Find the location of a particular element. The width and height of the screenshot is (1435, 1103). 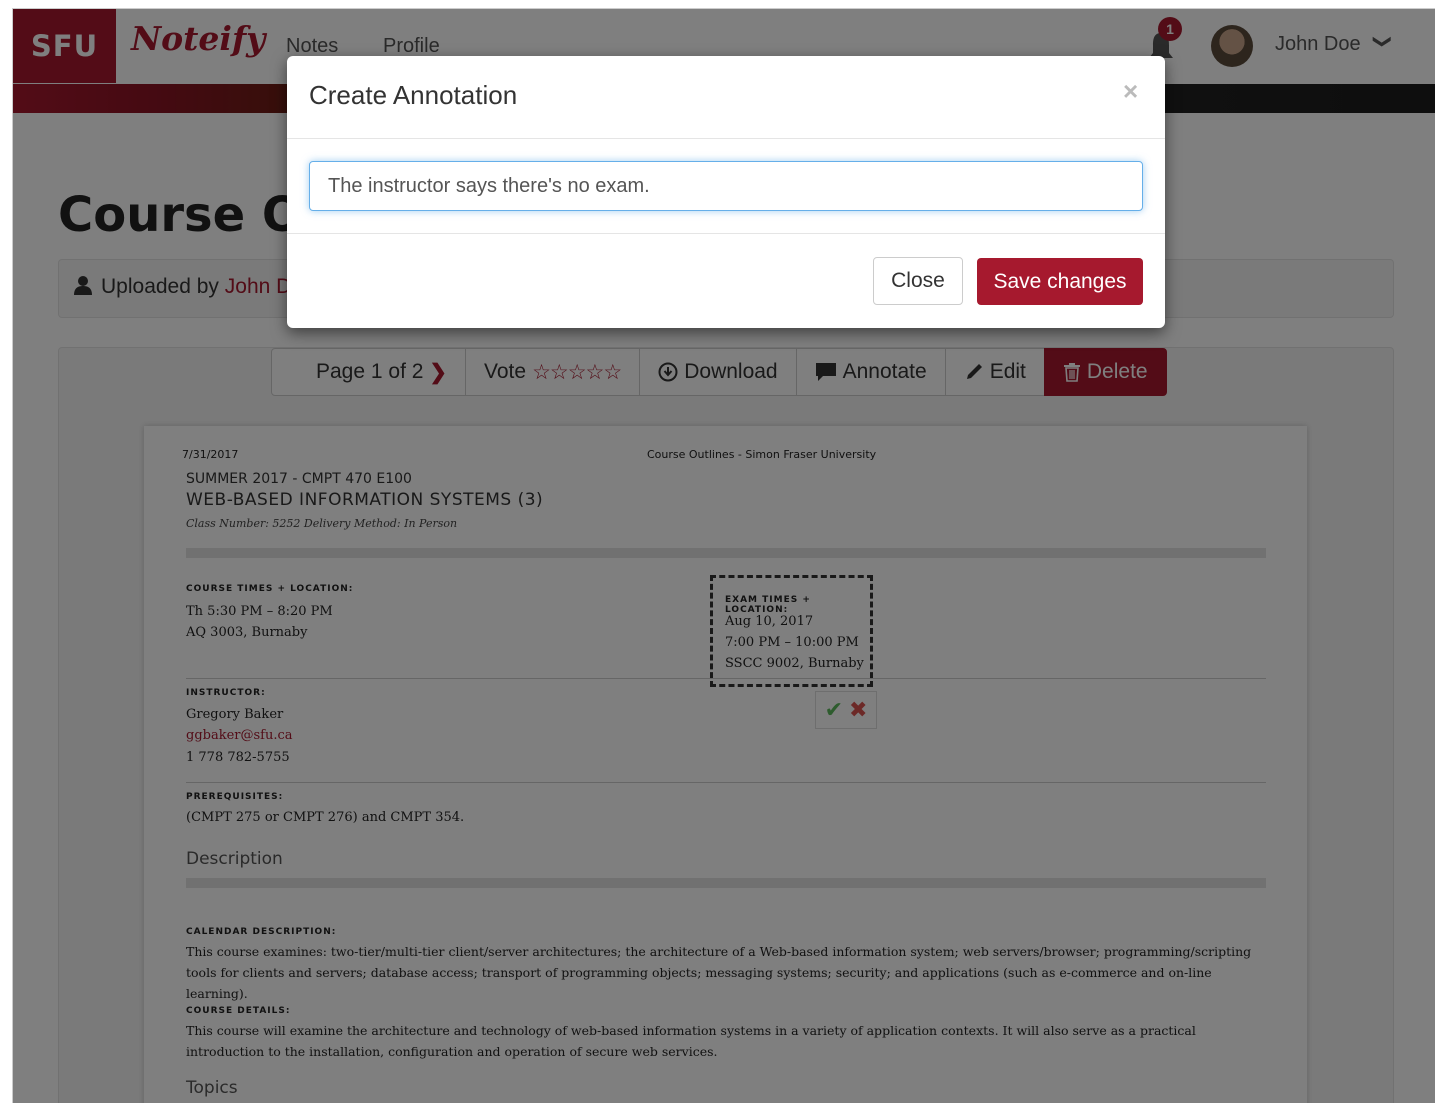

annotation-input is located at coordinates (726, 186).